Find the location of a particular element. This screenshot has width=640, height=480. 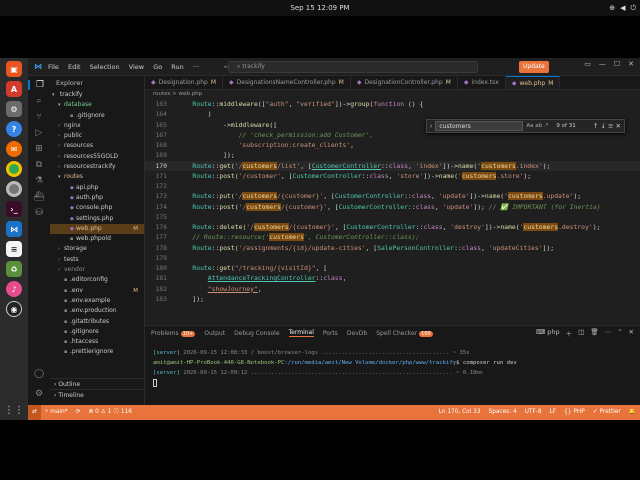

tree-item: › nginx is located at coordinates (97, 126).